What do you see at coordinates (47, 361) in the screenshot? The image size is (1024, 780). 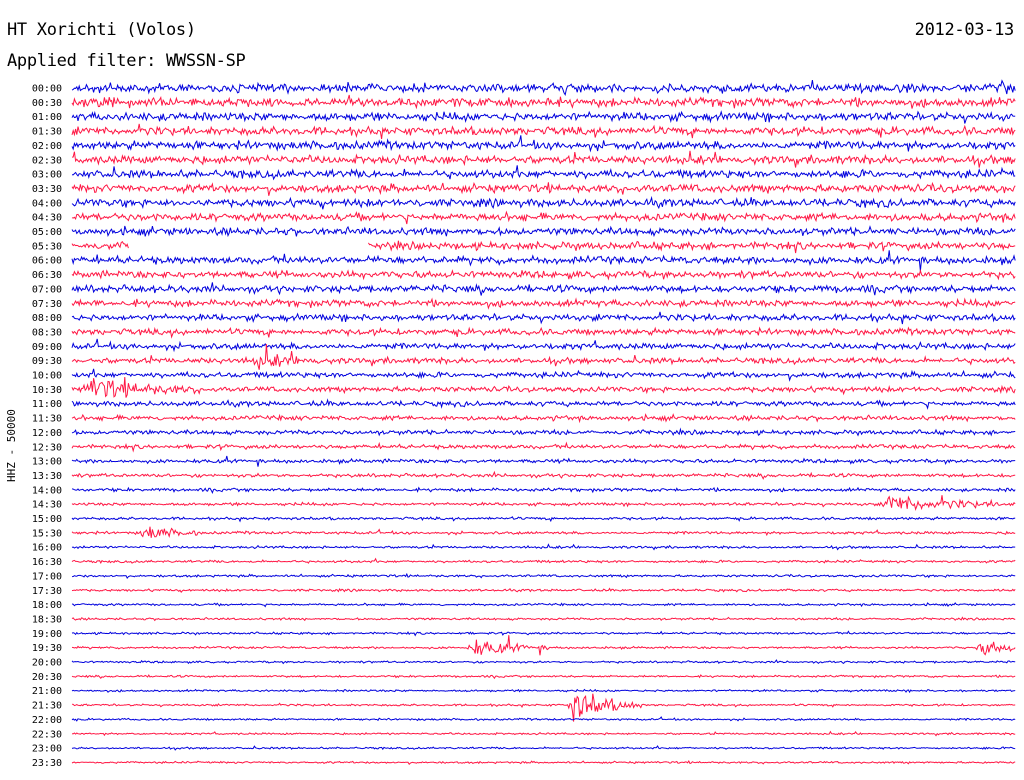 I see `row-time-label: 09:30` at bounding box center [47, 361].